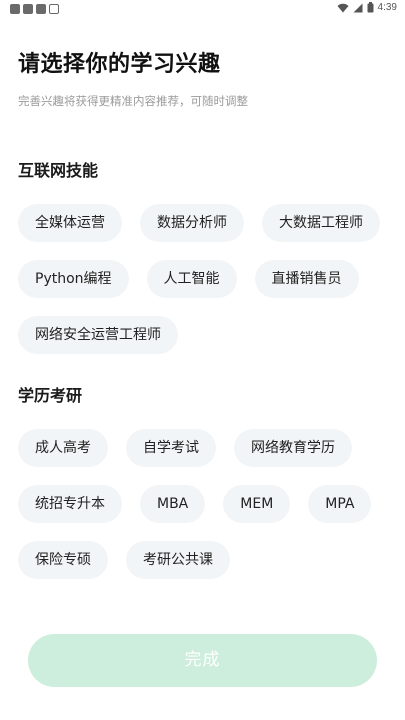 The height and width of the screenshot is (720, 405). What do you see at coordinates (34, 9) in the screenshot?
I see `notification-icons` at bounding box center [34, 9].